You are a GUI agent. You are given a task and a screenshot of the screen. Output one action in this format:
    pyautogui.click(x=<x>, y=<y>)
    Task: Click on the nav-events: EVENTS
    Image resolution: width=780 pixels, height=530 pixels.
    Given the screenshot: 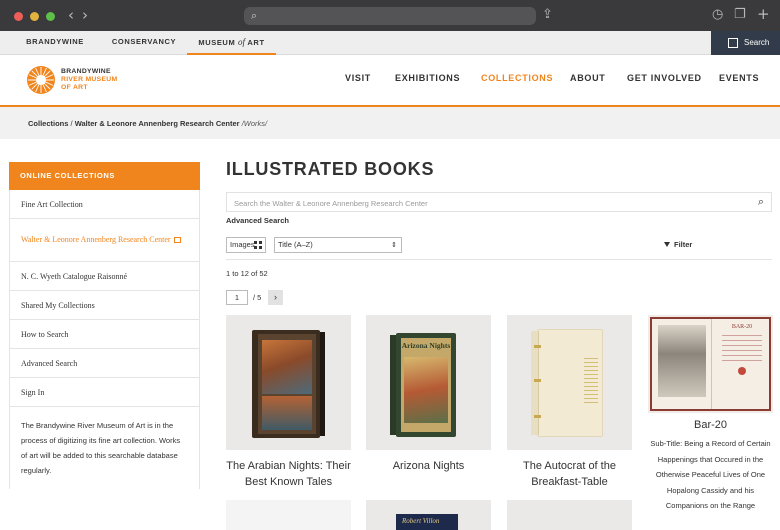 What is the action you would take?
    pyautogui.click(x=739, y=80)
    